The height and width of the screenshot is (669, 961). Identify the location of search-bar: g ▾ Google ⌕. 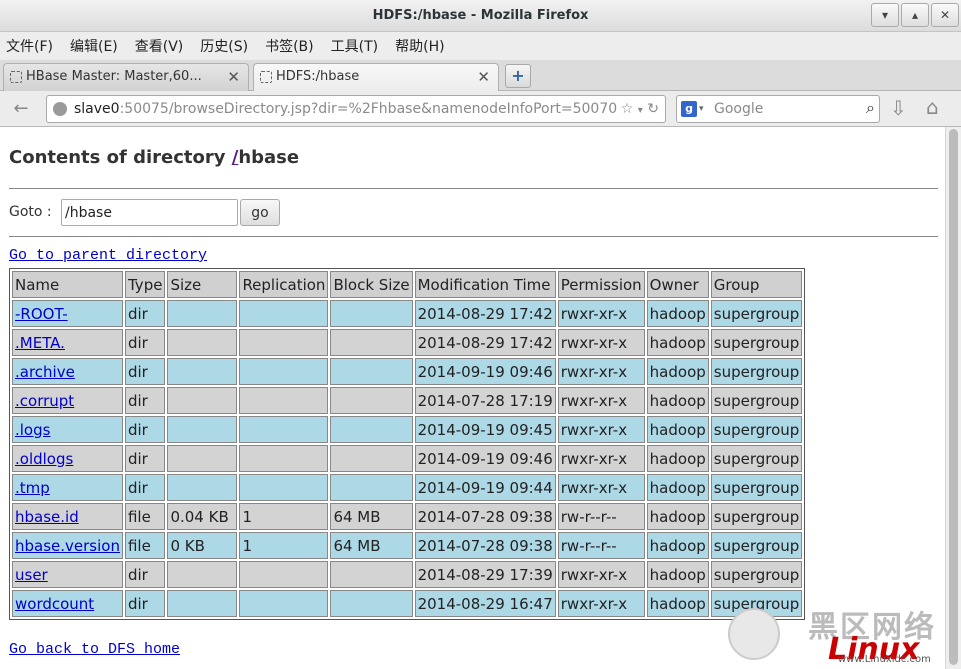
(778, 109).